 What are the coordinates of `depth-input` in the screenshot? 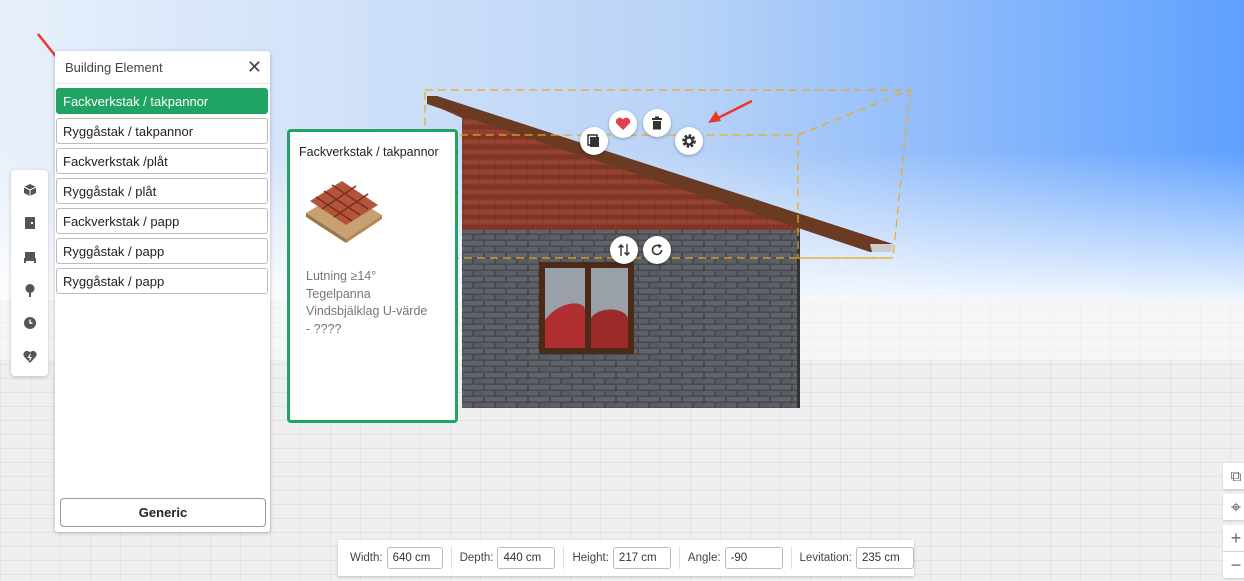 It's located at (526, 558).